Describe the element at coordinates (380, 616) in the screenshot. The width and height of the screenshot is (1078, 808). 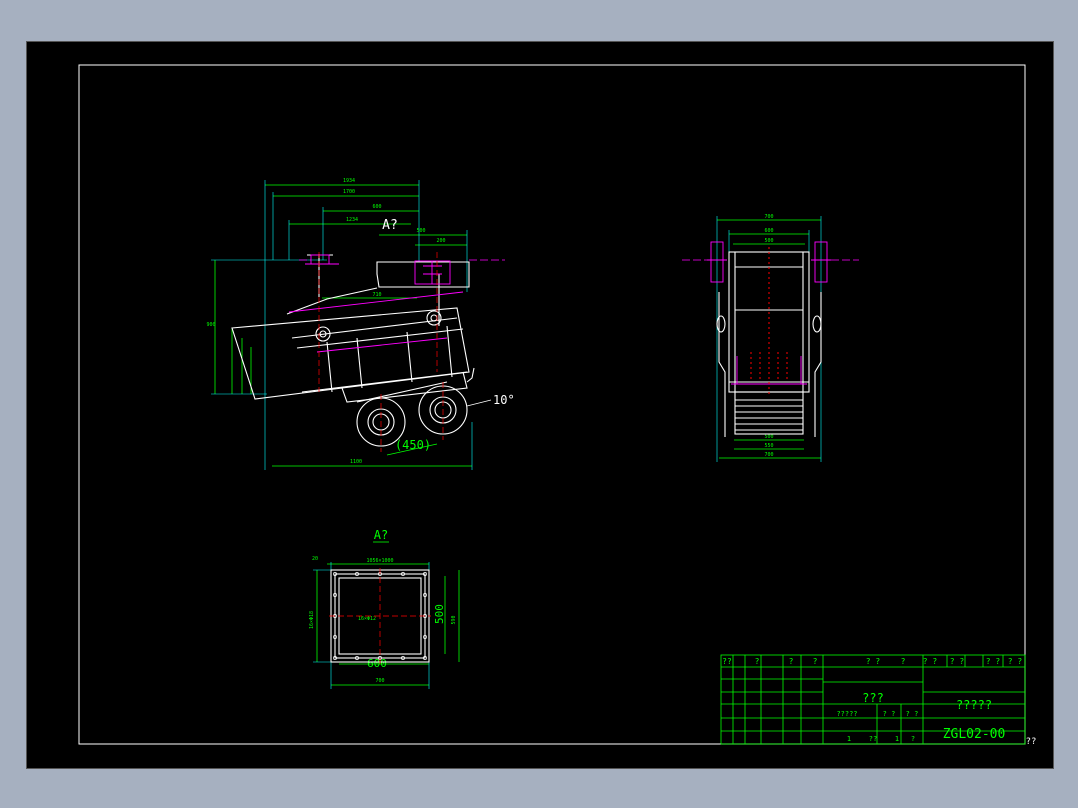
I see `detail-centerlines` at that location.